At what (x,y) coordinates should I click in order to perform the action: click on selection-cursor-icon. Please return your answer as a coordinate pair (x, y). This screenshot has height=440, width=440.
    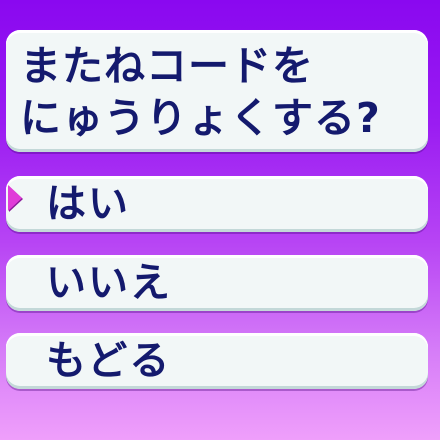
    Looking at the image, I should click on (15, 198).